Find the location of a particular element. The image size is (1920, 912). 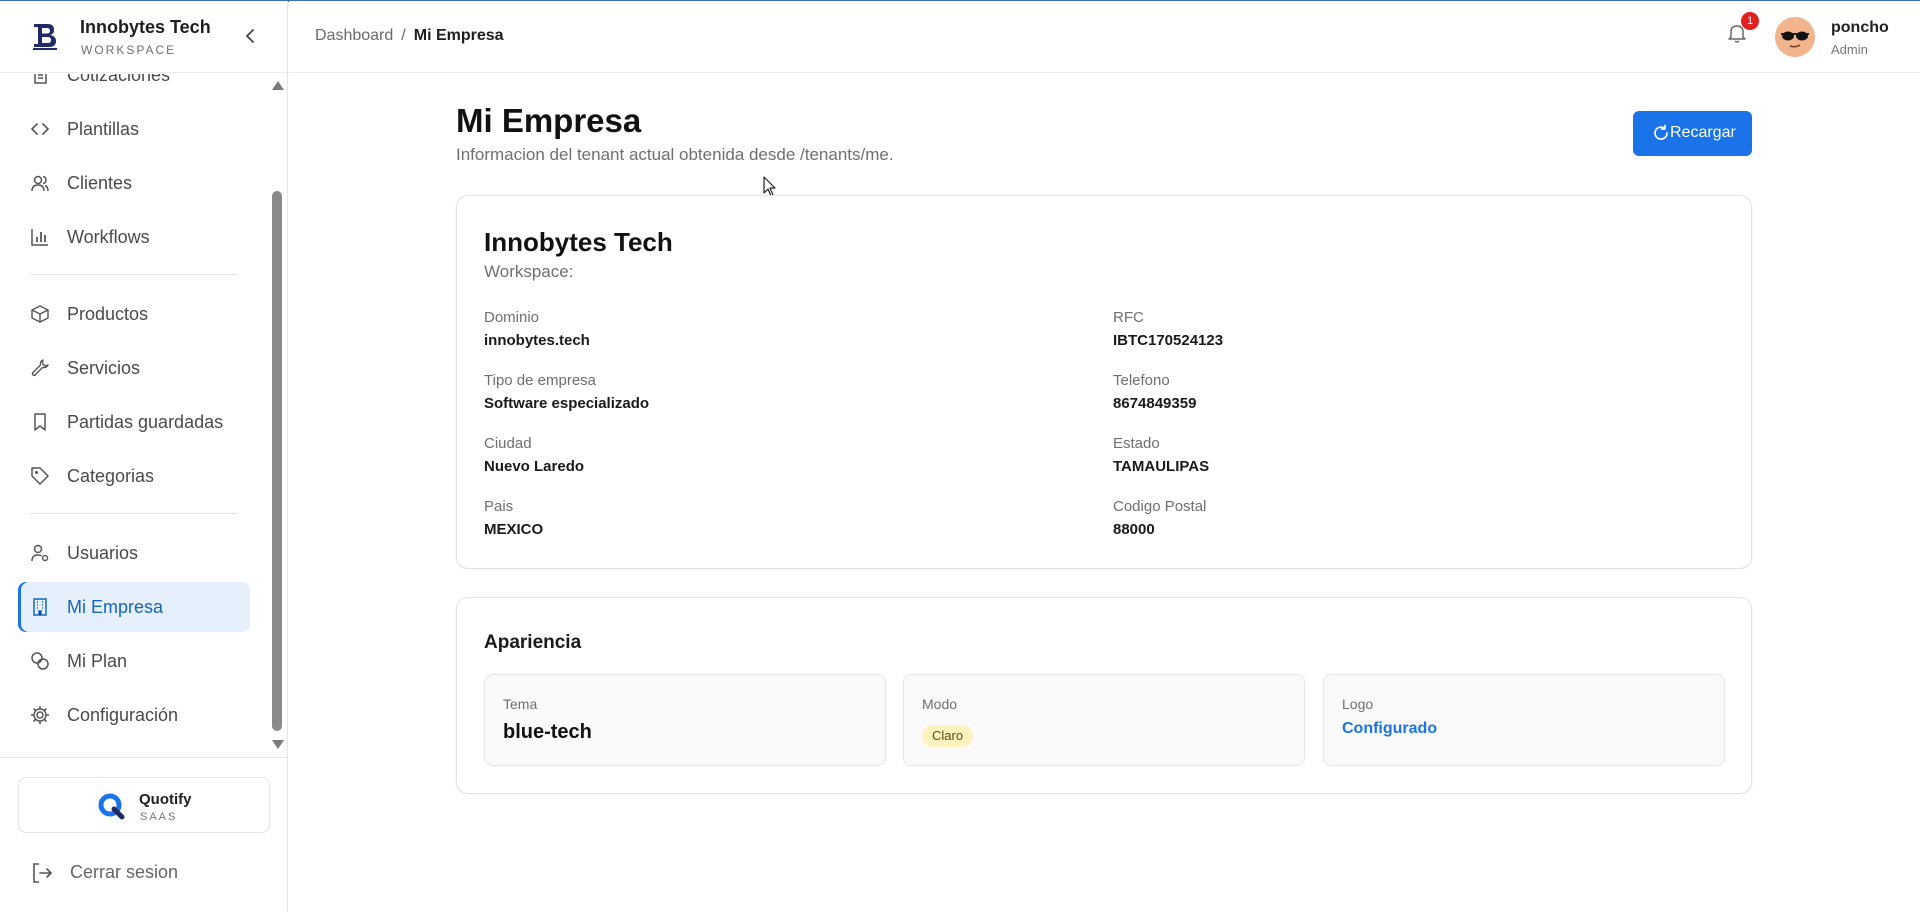

sidebar-item-usuarios: Usuarios is located at coordinates (134, 553).